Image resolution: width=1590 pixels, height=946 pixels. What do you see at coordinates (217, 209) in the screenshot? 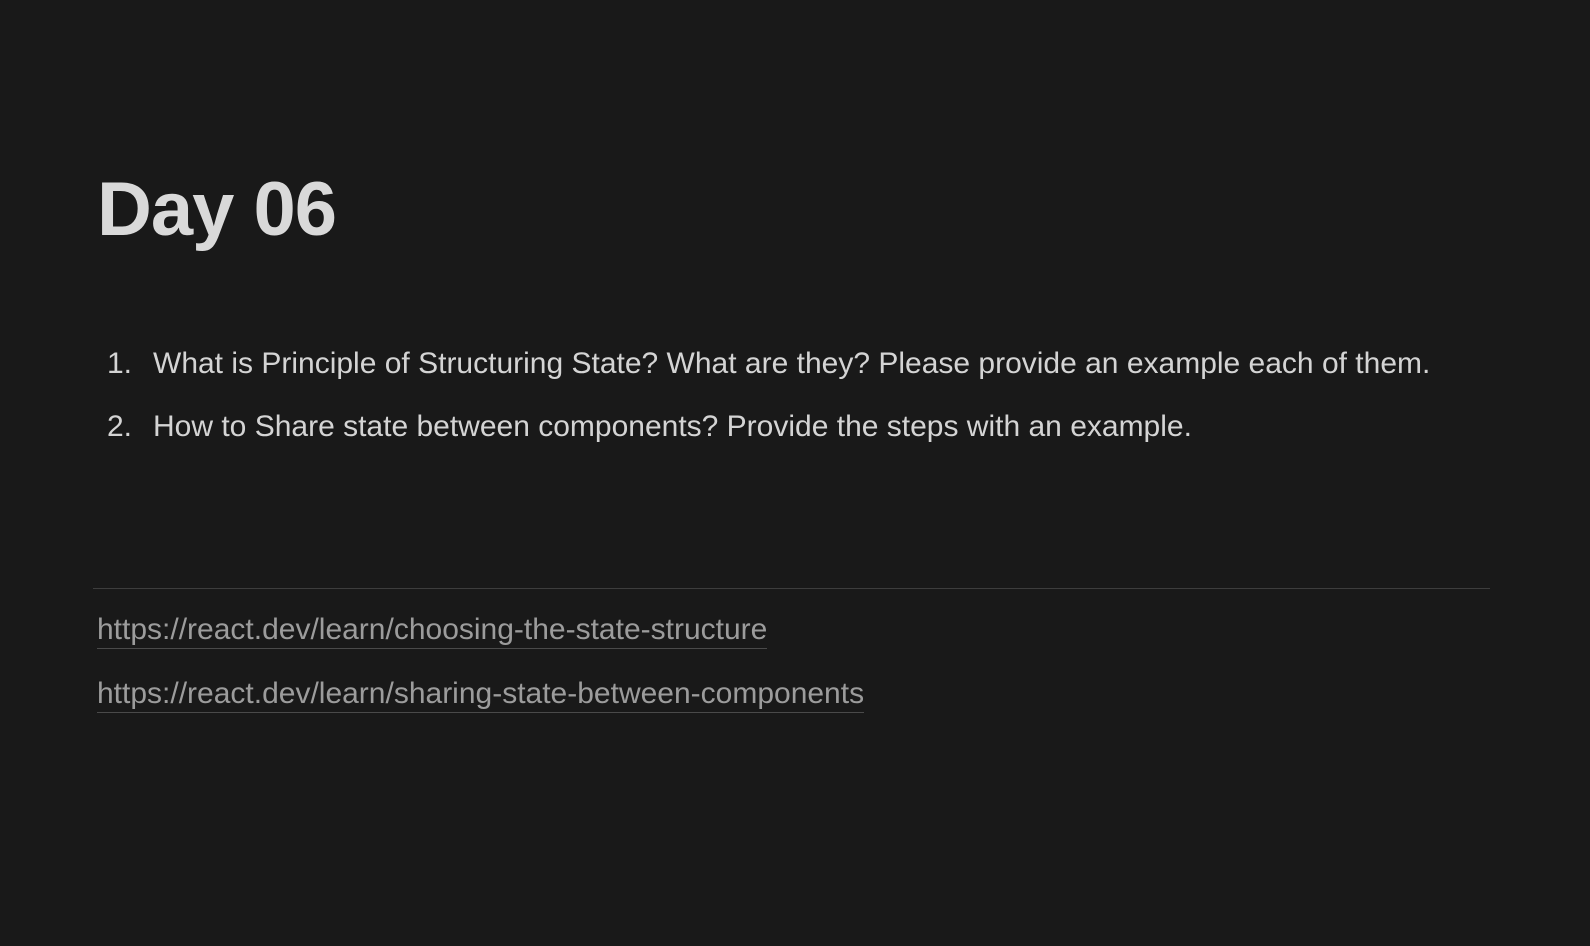
I see `page-title: Day 06` at bounding box center [217, 209].